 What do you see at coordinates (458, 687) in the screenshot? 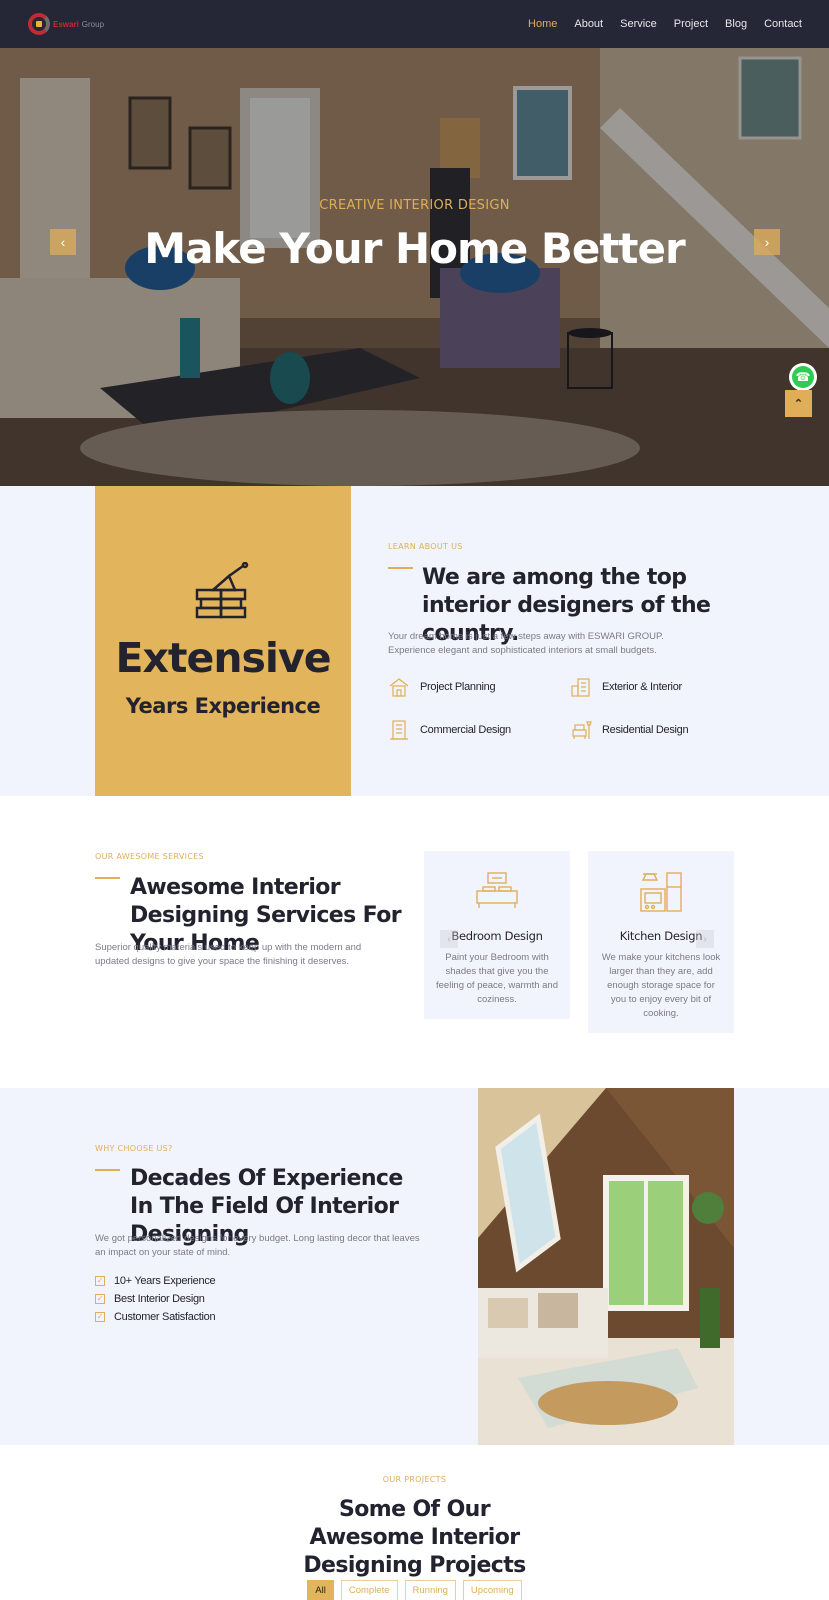
I see `feature-label: Project Planning` at bounding box center [458, 687].